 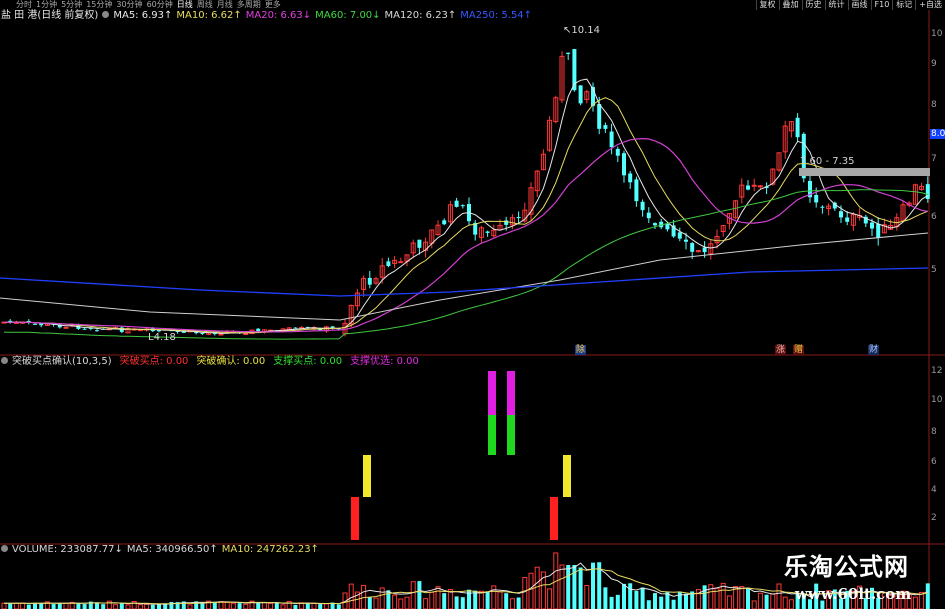 What do you see at coordinates (874, 350) in the screenshot?
I see `event-tag-finance: 财` at bounding box center [874, 350].